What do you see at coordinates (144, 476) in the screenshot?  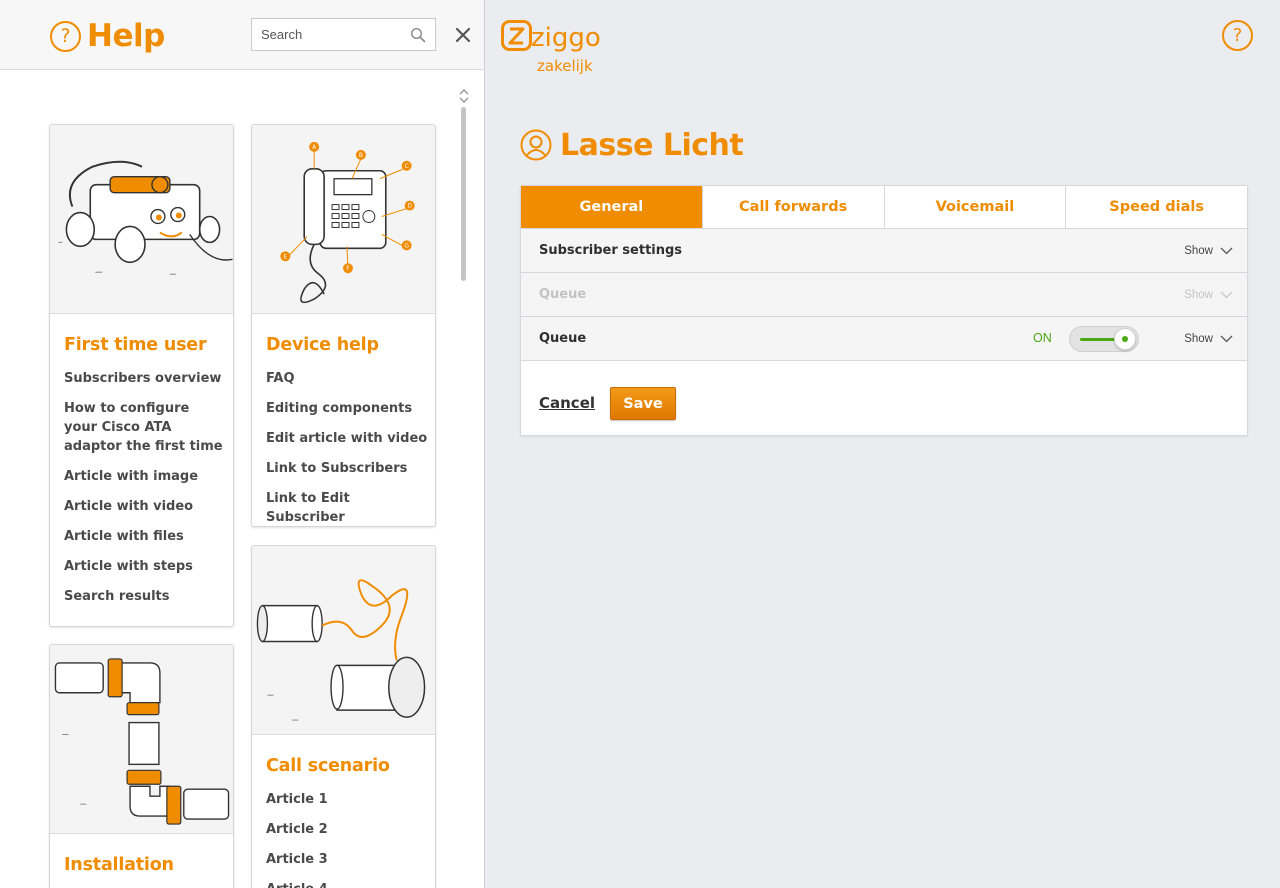 I see `help-link: Article with image` at bounding box center [144, 476].